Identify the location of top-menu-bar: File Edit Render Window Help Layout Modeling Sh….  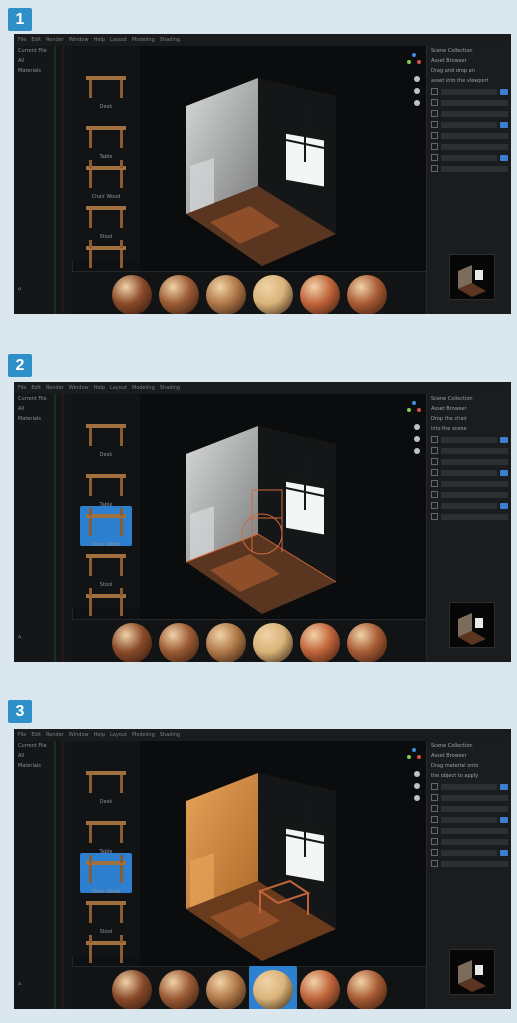
(262, 388).